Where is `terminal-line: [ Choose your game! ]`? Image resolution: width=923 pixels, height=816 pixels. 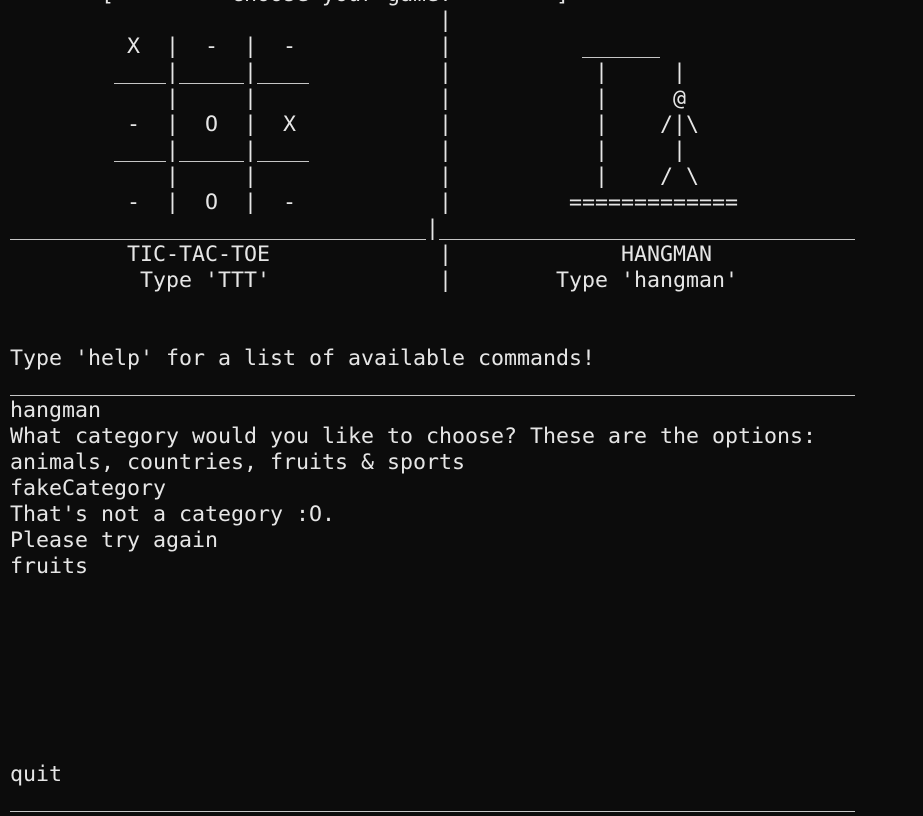
terminal-line: [ Choose your game! ] is located at coordinates (465, 4).